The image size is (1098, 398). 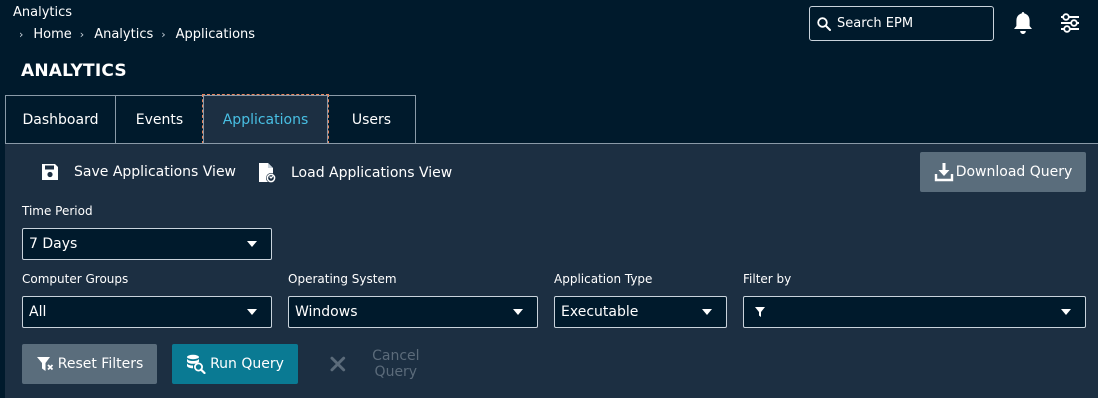 I want to click on tab-bar: Dashboard Events Applications Users, so click(x=210, y=119).